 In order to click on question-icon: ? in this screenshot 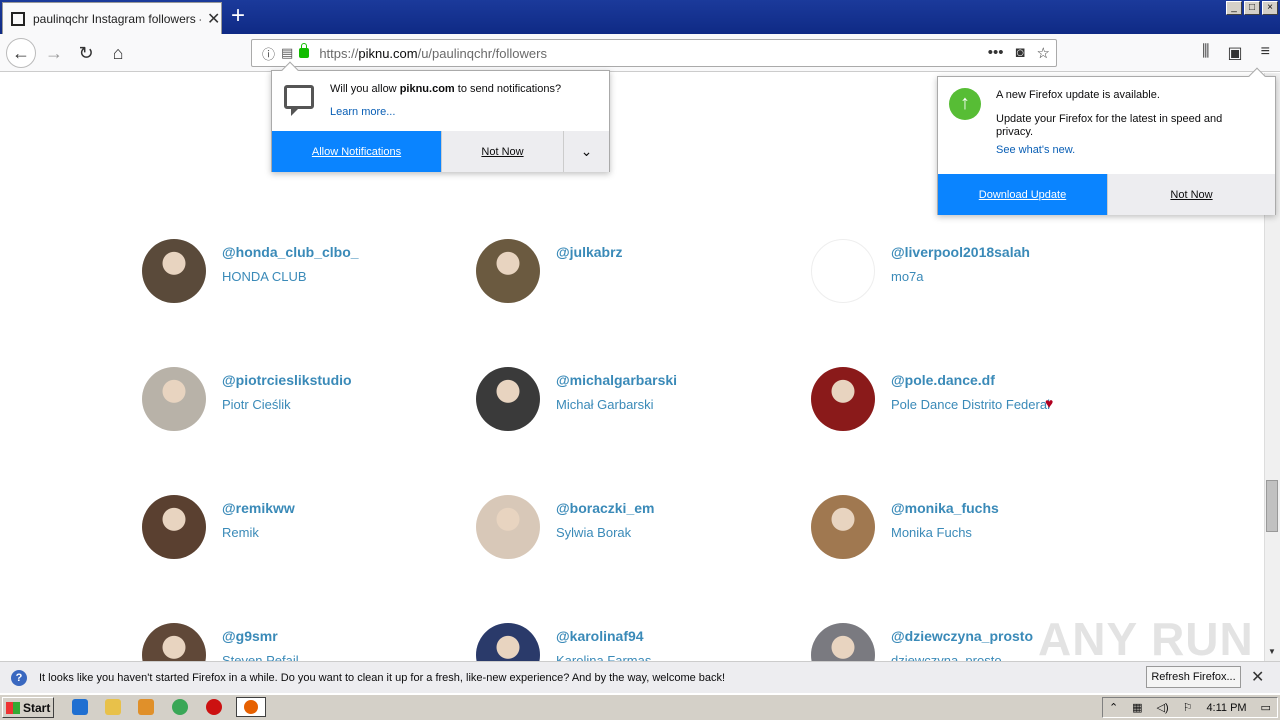, I will do `click(19, 677)`.